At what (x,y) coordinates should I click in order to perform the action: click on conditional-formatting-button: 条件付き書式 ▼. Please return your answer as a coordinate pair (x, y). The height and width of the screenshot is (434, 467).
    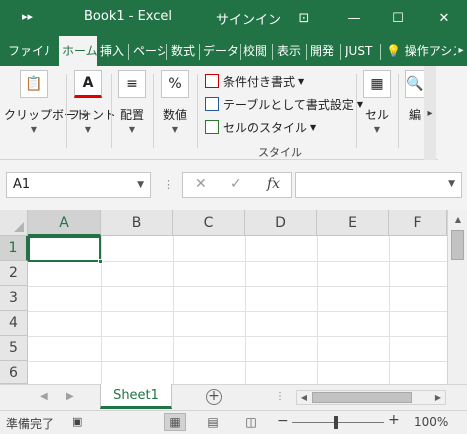
    Looking at the image, I should click on (254, 81).